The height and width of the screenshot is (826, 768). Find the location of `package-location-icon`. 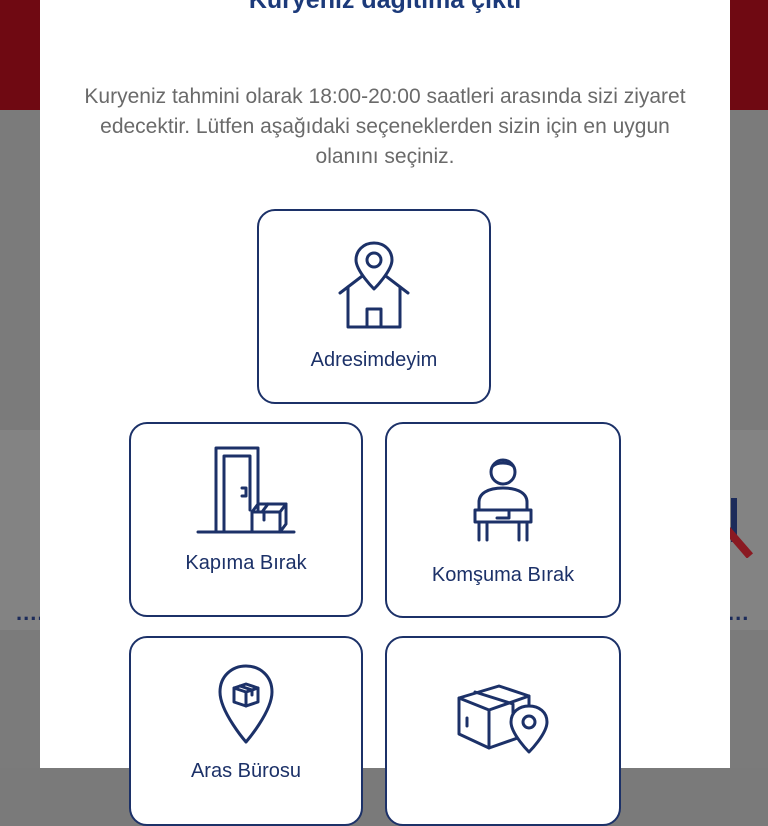

package-location-icon is located at coordinates (503, 716).